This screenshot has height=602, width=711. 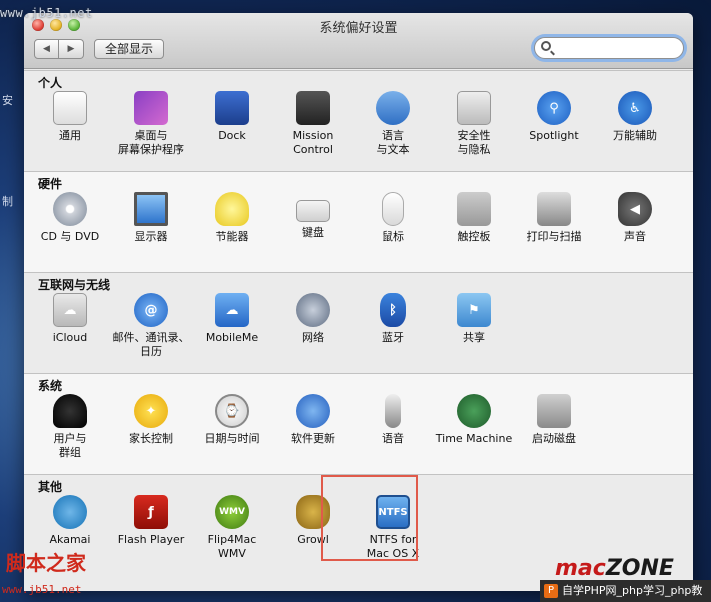 I want to click on desktop-screensaver-icon, so click(x=151, y=108).